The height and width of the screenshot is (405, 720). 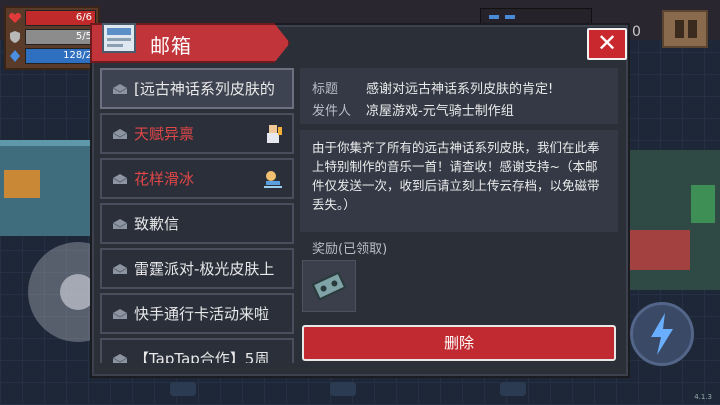 I want to click on mail-item: [远古神话系列皮肤的, so click(x=197, y=88).